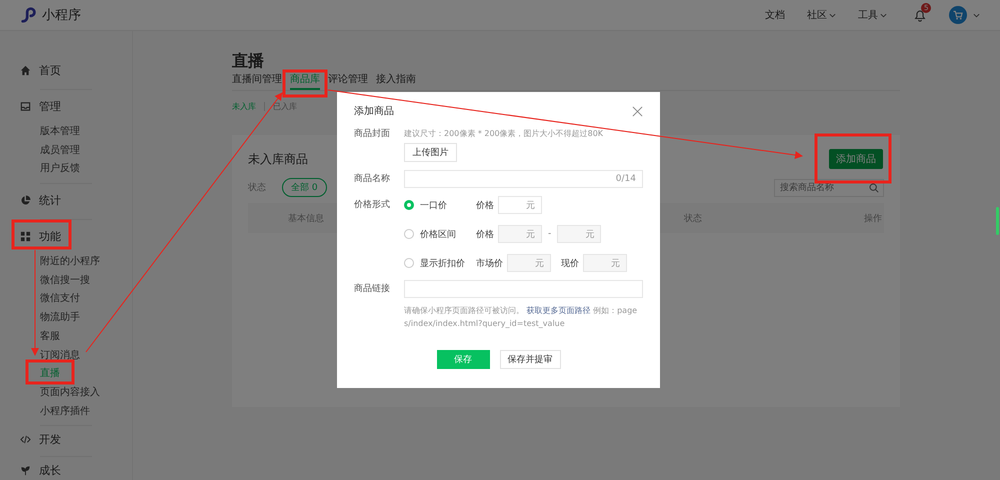  Describe the element at coordinates (504, 134) in the screenshot. I see `cover-hint: 建议尺寸：200像素 * 200像素，图片大小不得超过80K` at that location.